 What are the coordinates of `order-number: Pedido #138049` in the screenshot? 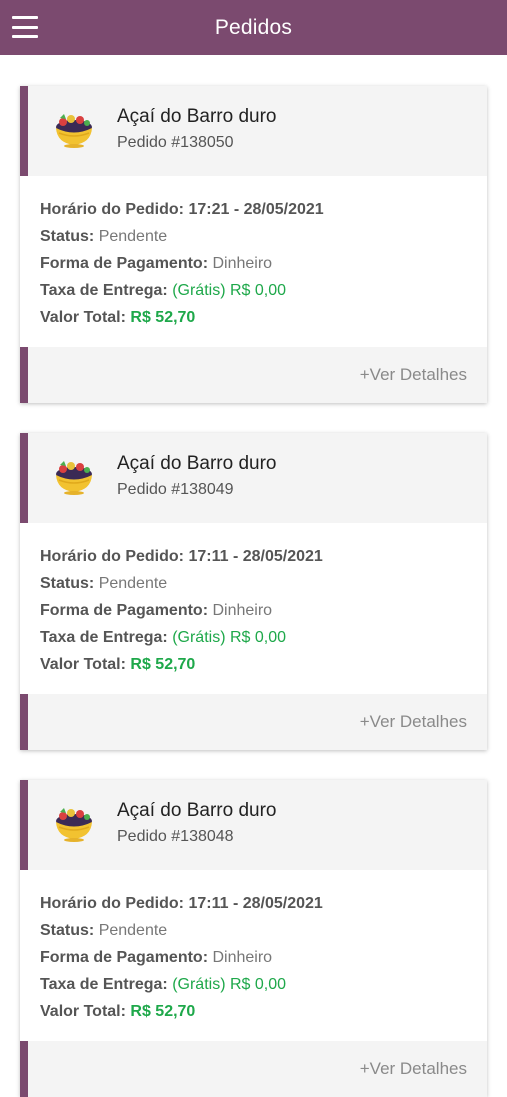 It's located at (175, 489).